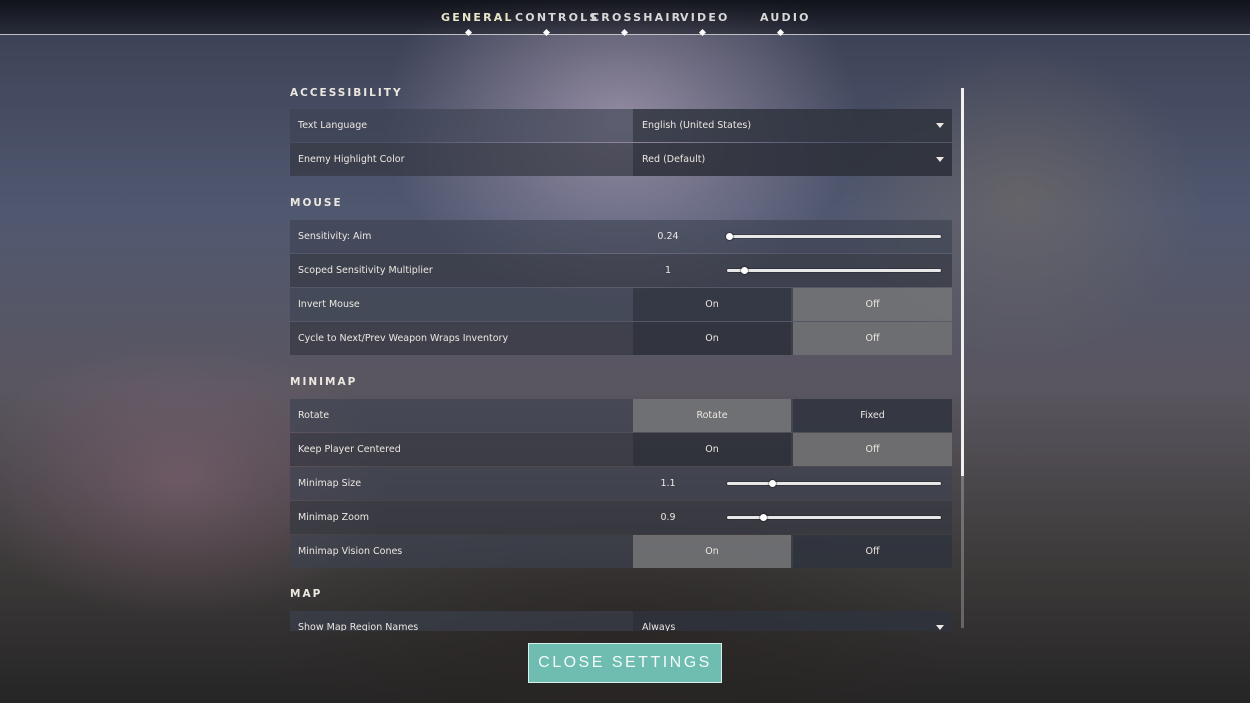  Describe the element at coordinates (330, 483) in the screenshot. I see `setting-label: Minimap Size` at that location.